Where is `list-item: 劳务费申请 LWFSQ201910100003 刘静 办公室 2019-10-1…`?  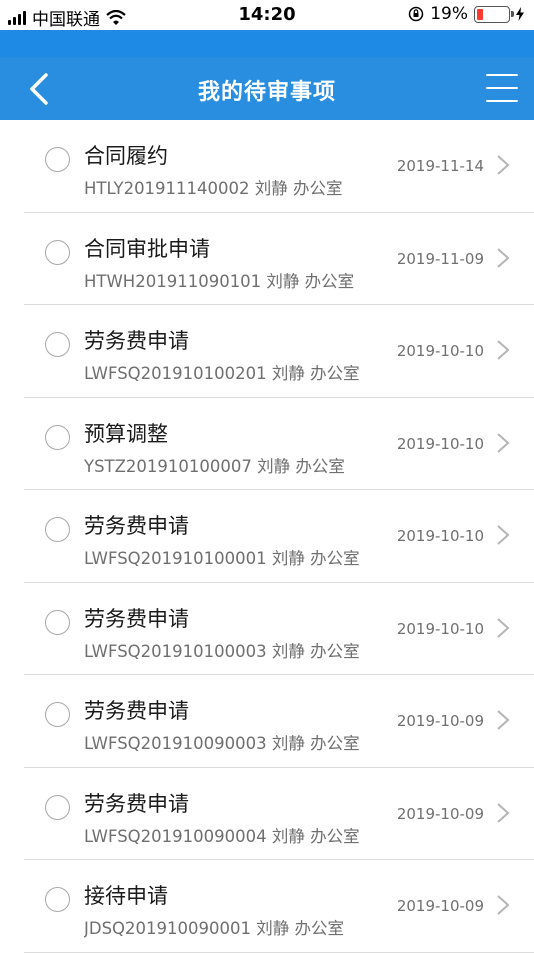
list-item: 劳务费申请 LWFSQ201910100003 刘静 办公室 2019-10-1… is located at coordinates (267, 628).